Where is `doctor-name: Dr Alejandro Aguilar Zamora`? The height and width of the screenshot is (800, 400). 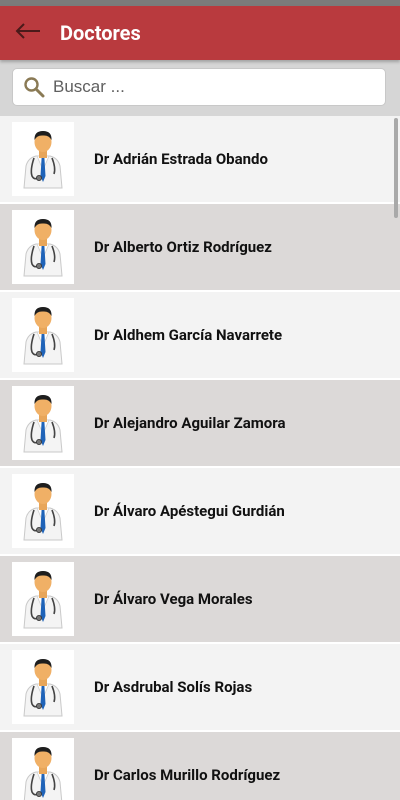 doctor-name: Dr Alejandro Aguilar Zamora is located at coordinates (190, 423).